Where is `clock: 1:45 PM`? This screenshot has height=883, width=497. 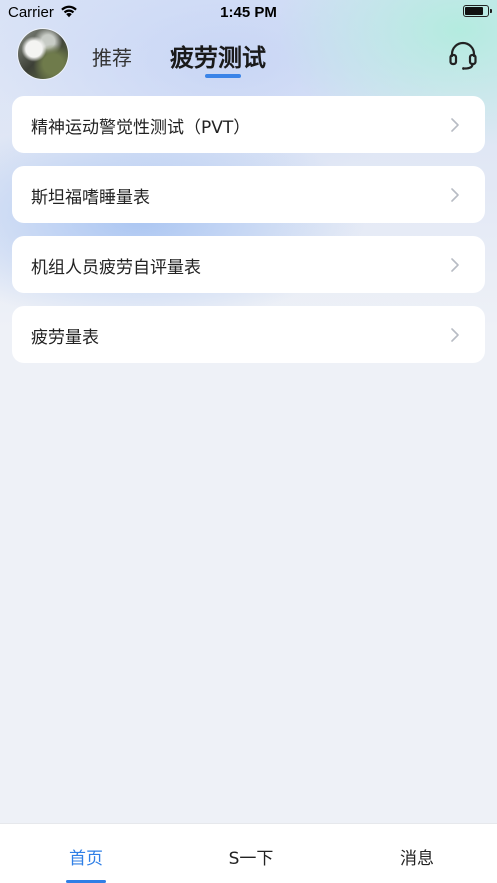
clock: 1:45 PM is located at coordinates (248, 12).